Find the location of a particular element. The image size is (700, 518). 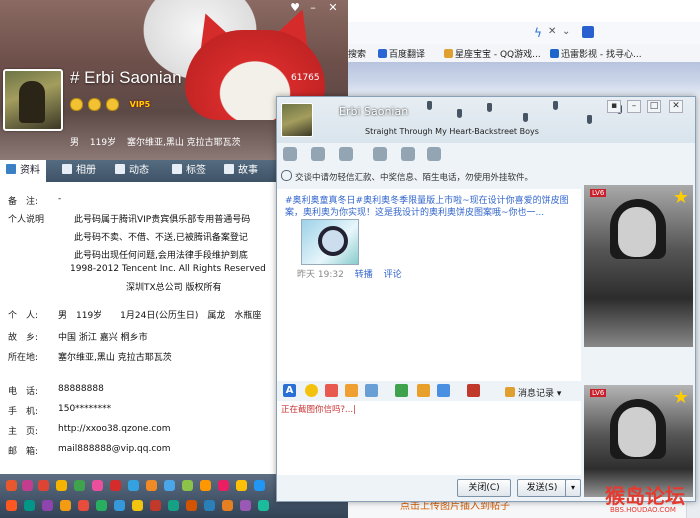

app-center-icon is located at coordinates (434, 154).